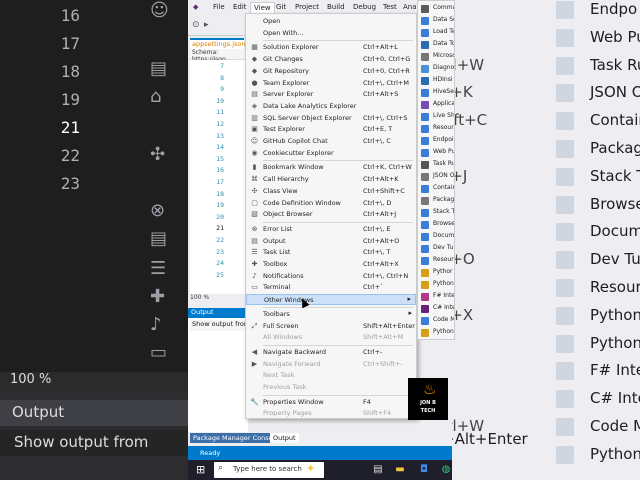 The width and height of the screenshot is (640, 480). I want to click on menu-item-notifications: ♪ Notifications Ctrl+\, Ctrl+N, so click(331, 276).